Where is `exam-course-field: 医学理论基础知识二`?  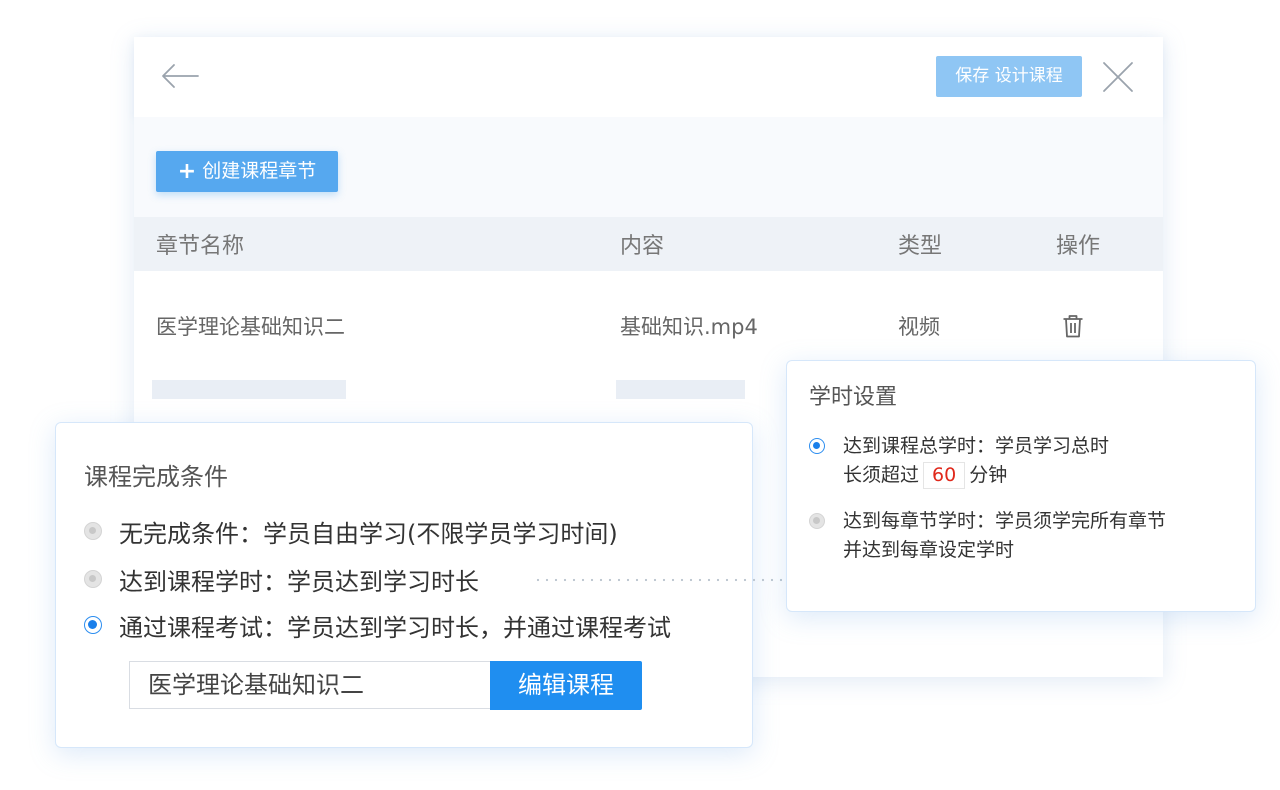 exam-course-field: 医学理论基础知识二 is located at coordinates (310, 685).